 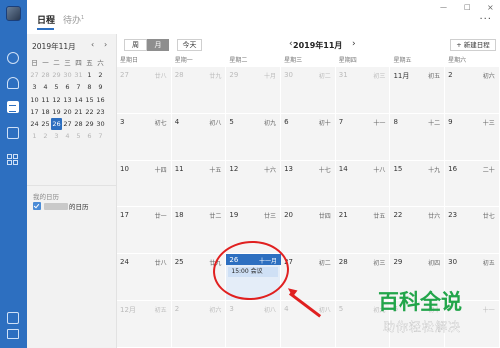 I want to click on day-cell: 4 初八, so click(x=199, y=137).